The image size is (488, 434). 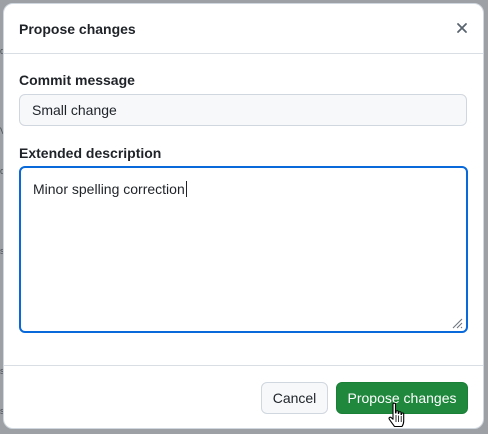 I want to click on hand-pointer-cursor-icon, so click(x=396, y=415).